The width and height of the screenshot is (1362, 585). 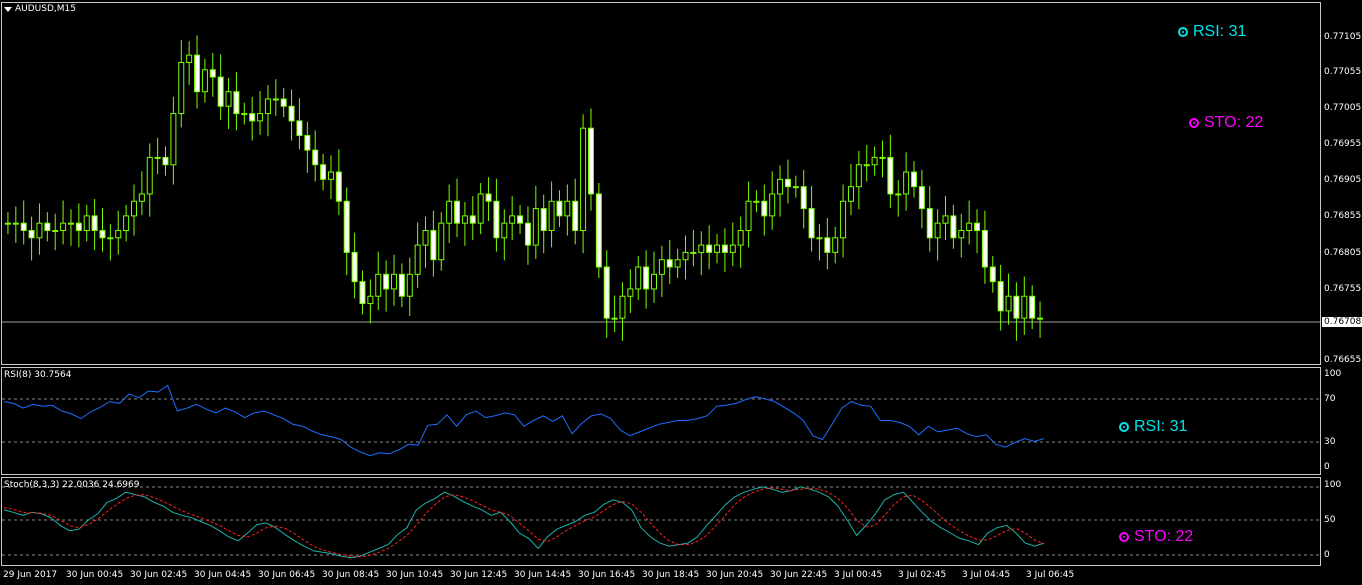 I want to click on price-tick: 0.77005, so click(x=1343, y=108).